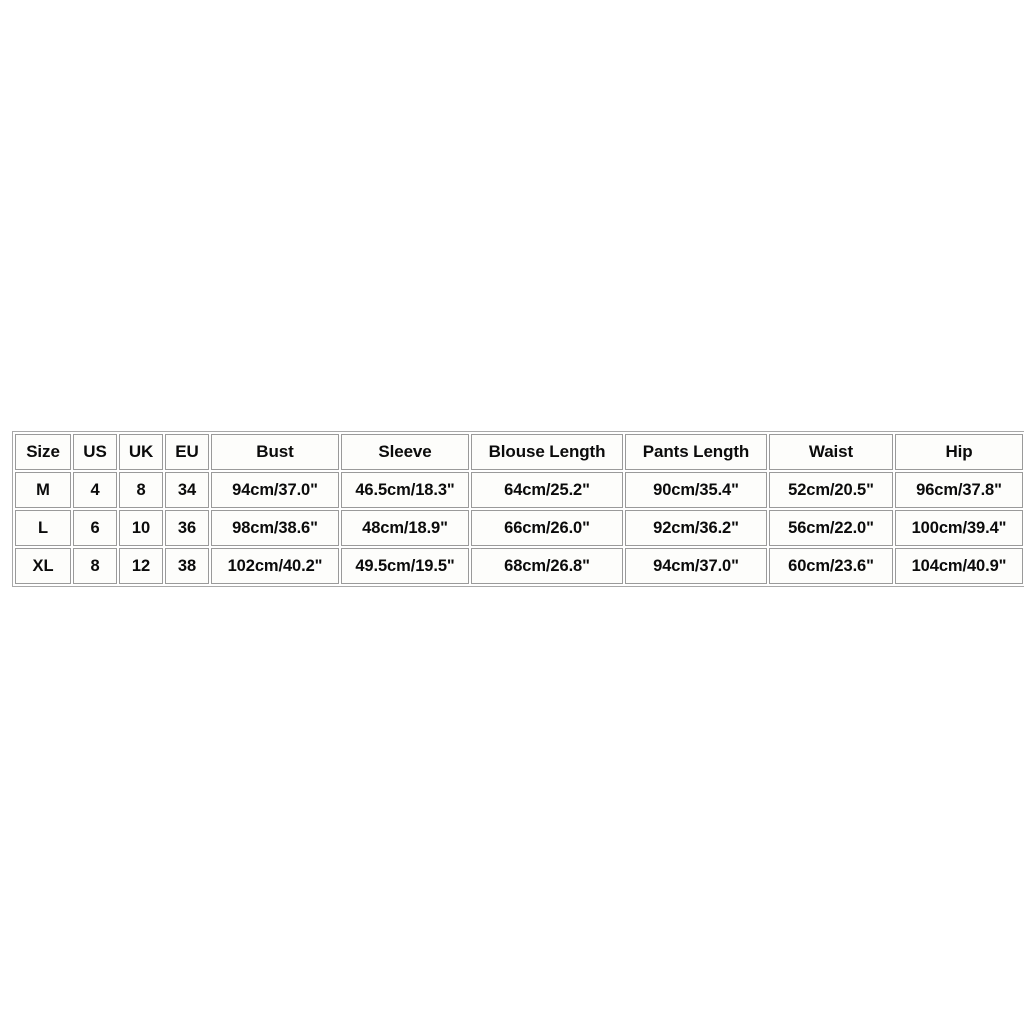 The image size is (1024, 1024). Describe the element at coordinates (405, 452) in the screenshot. I see `column-header-sleeve: Sleeve` at that location.